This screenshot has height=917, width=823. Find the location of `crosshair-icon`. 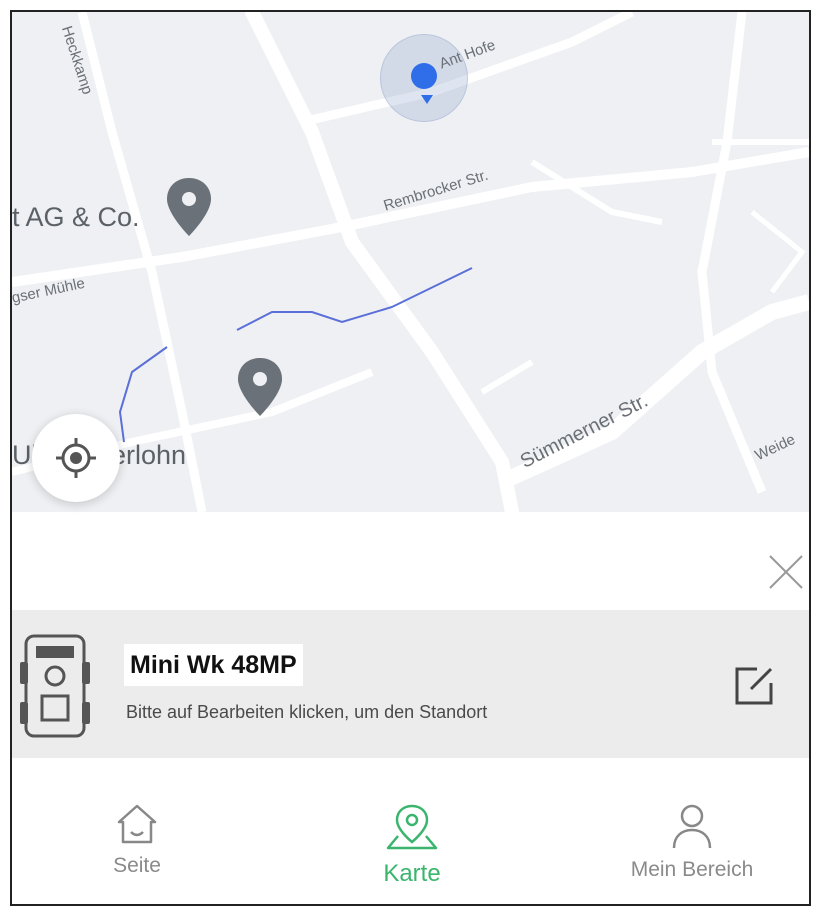

crosshair-icon is located at coordinates (76, 458).